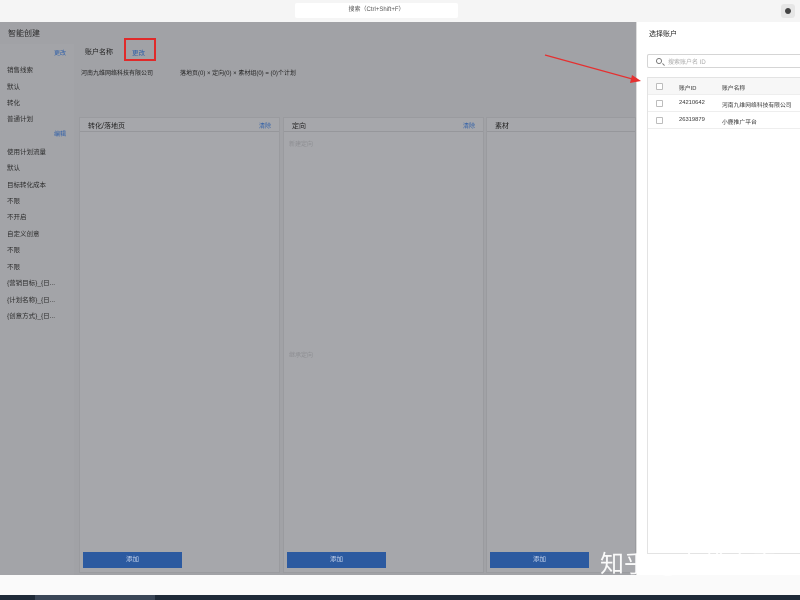  Describe the element at coordinates (24, 33) in the screenshot. I see `page-title: 智能创建` at that location.